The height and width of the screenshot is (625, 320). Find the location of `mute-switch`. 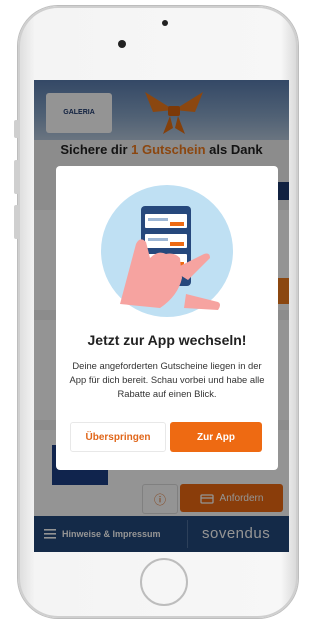

mute-switch is located at coordinates (16, 129).